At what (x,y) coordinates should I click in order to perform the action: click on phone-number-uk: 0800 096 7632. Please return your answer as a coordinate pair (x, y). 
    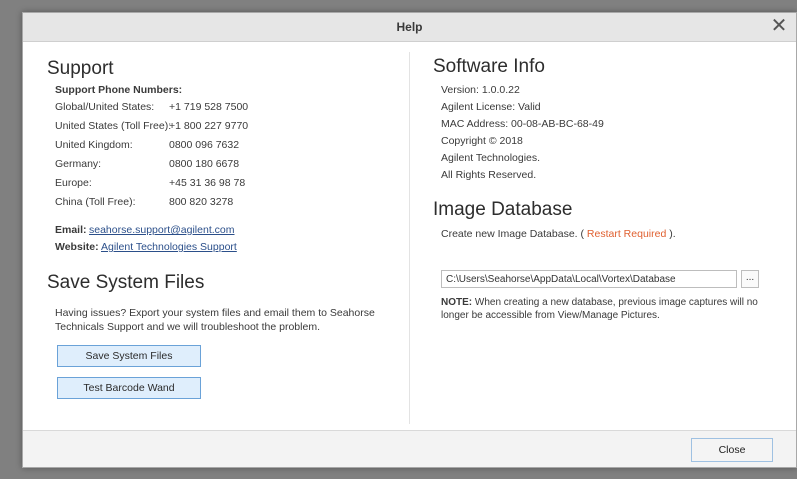
    Looking at the image, I should click on (204, 145).